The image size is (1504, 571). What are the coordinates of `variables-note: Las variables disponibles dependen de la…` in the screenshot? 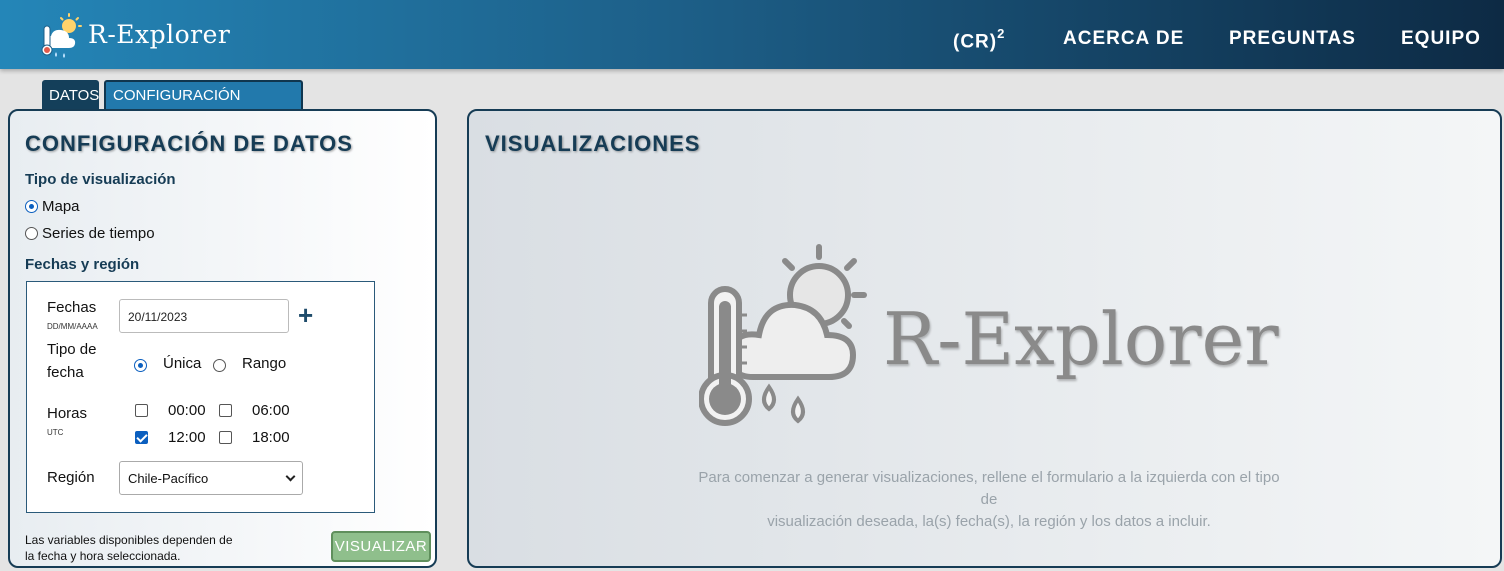 It's located at (130, 548).